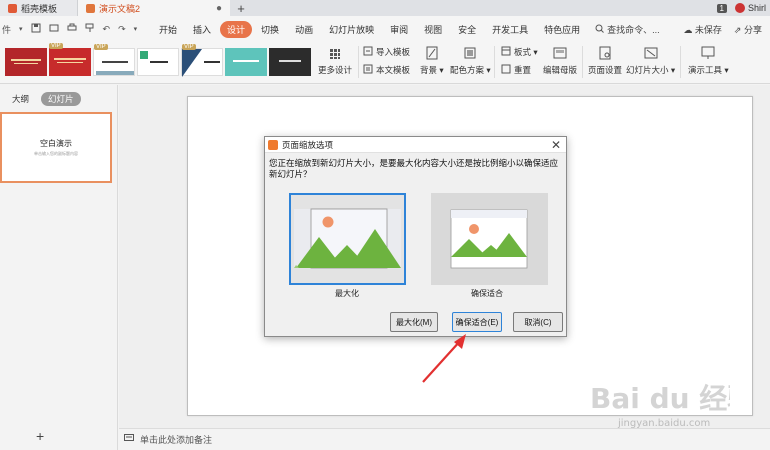  What do you see at coordinates (304, 29) in the screenshot?
I see `menu-animations: 动画` at bounding box center [304, 29].